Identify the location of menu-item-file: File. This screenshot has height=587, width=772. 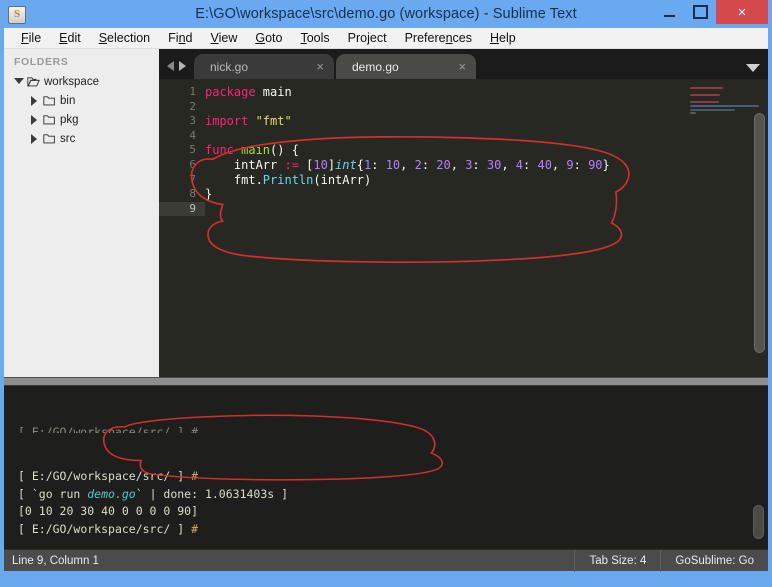
(31, 38).